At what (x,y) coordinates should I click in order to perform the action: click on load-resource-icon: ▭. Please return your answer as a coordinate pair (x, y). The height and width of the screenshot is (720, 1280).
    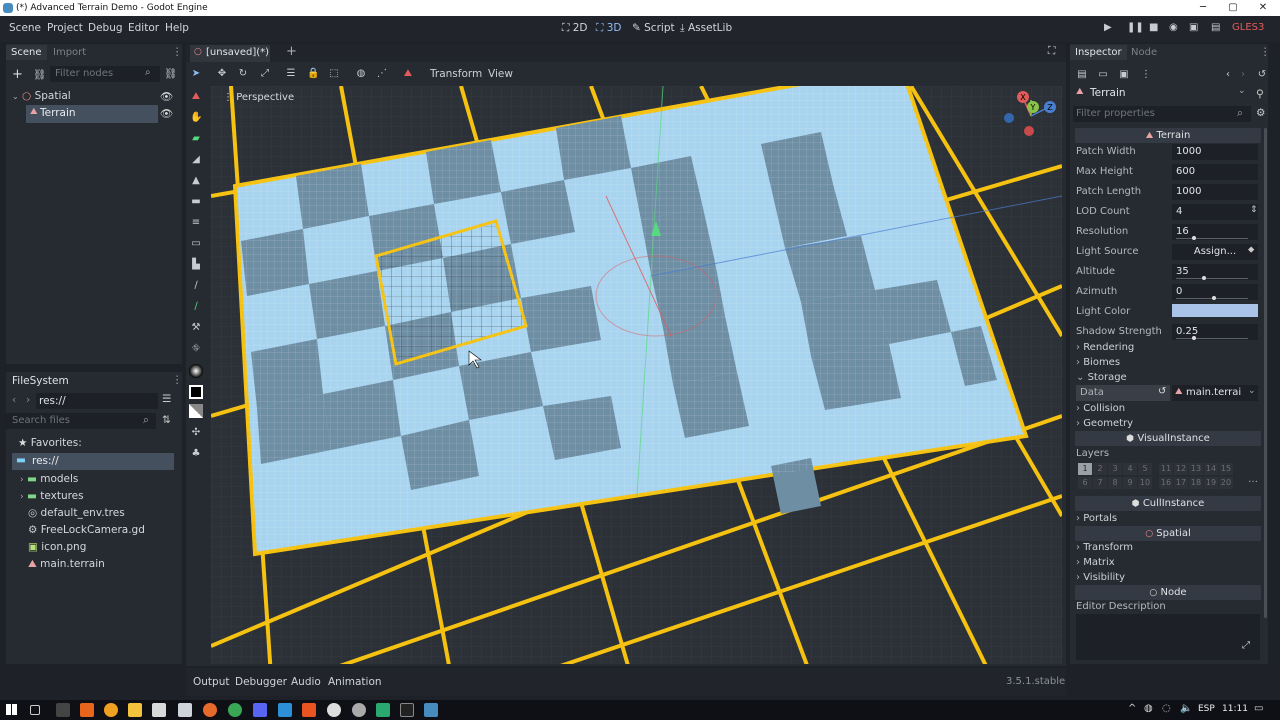
    Looking at the image, I should click on (1103, 75).